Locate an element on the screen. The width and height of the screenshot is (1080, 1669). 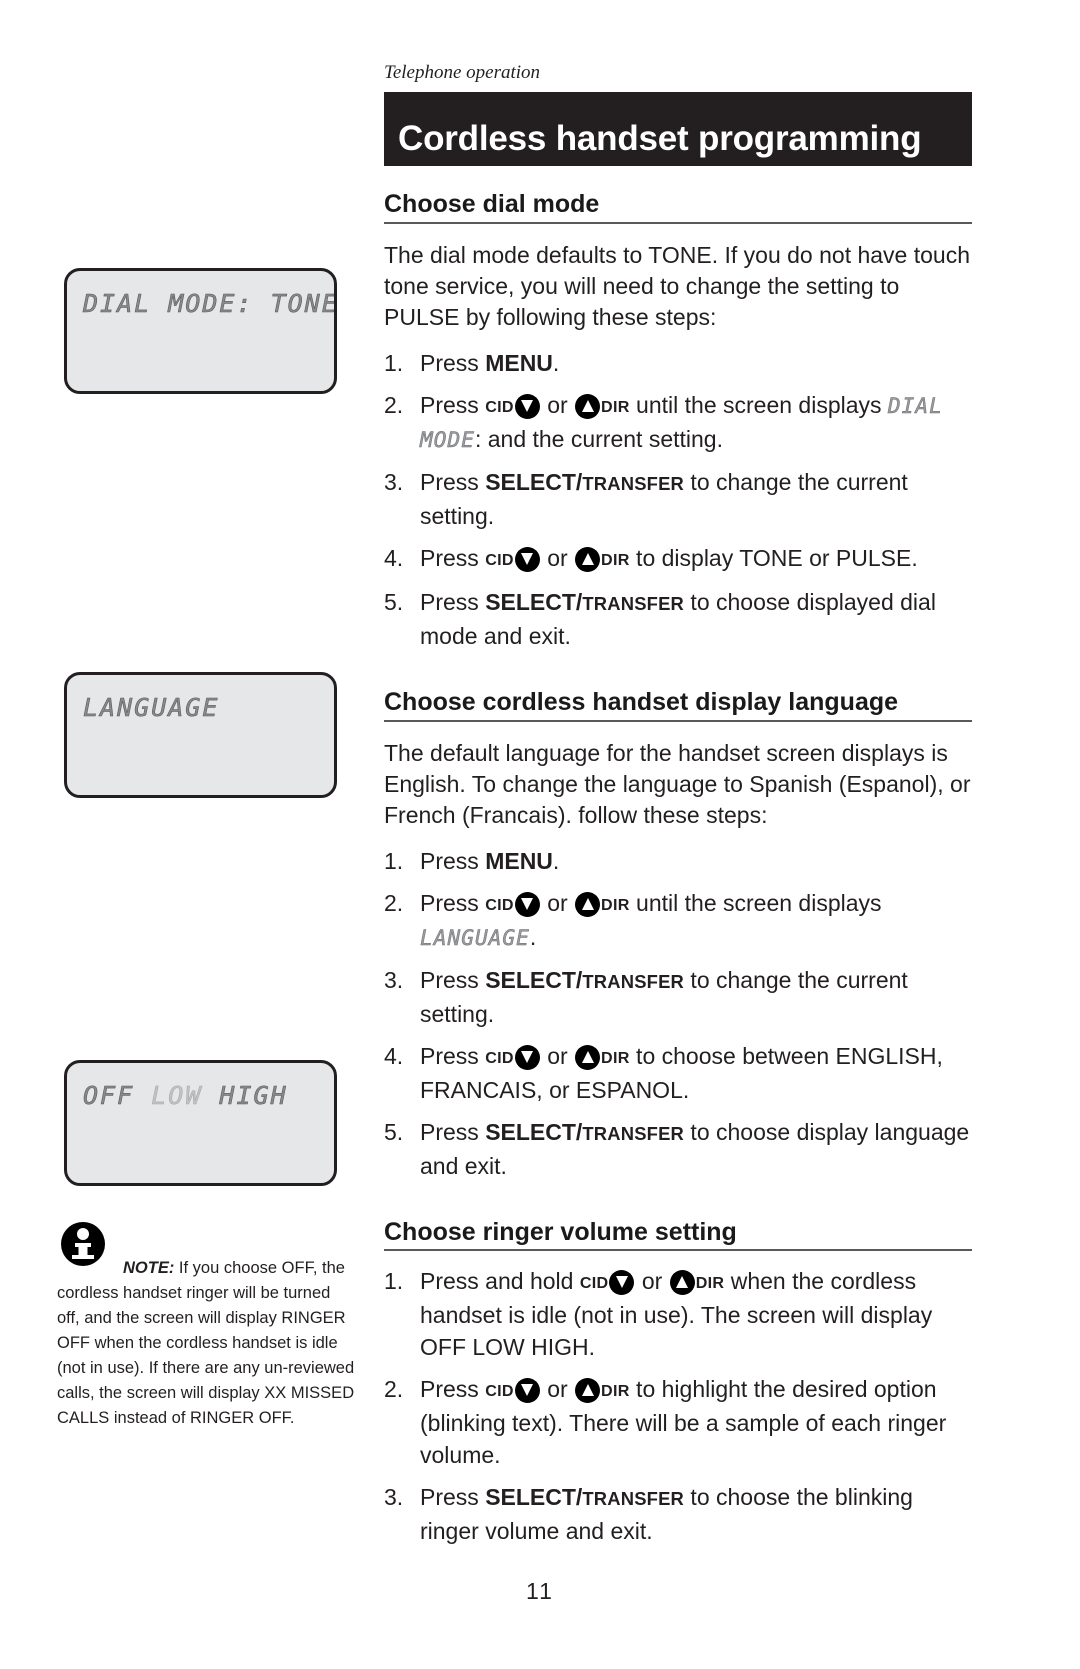
step-number: 3. is located at coordinates (394, 979).